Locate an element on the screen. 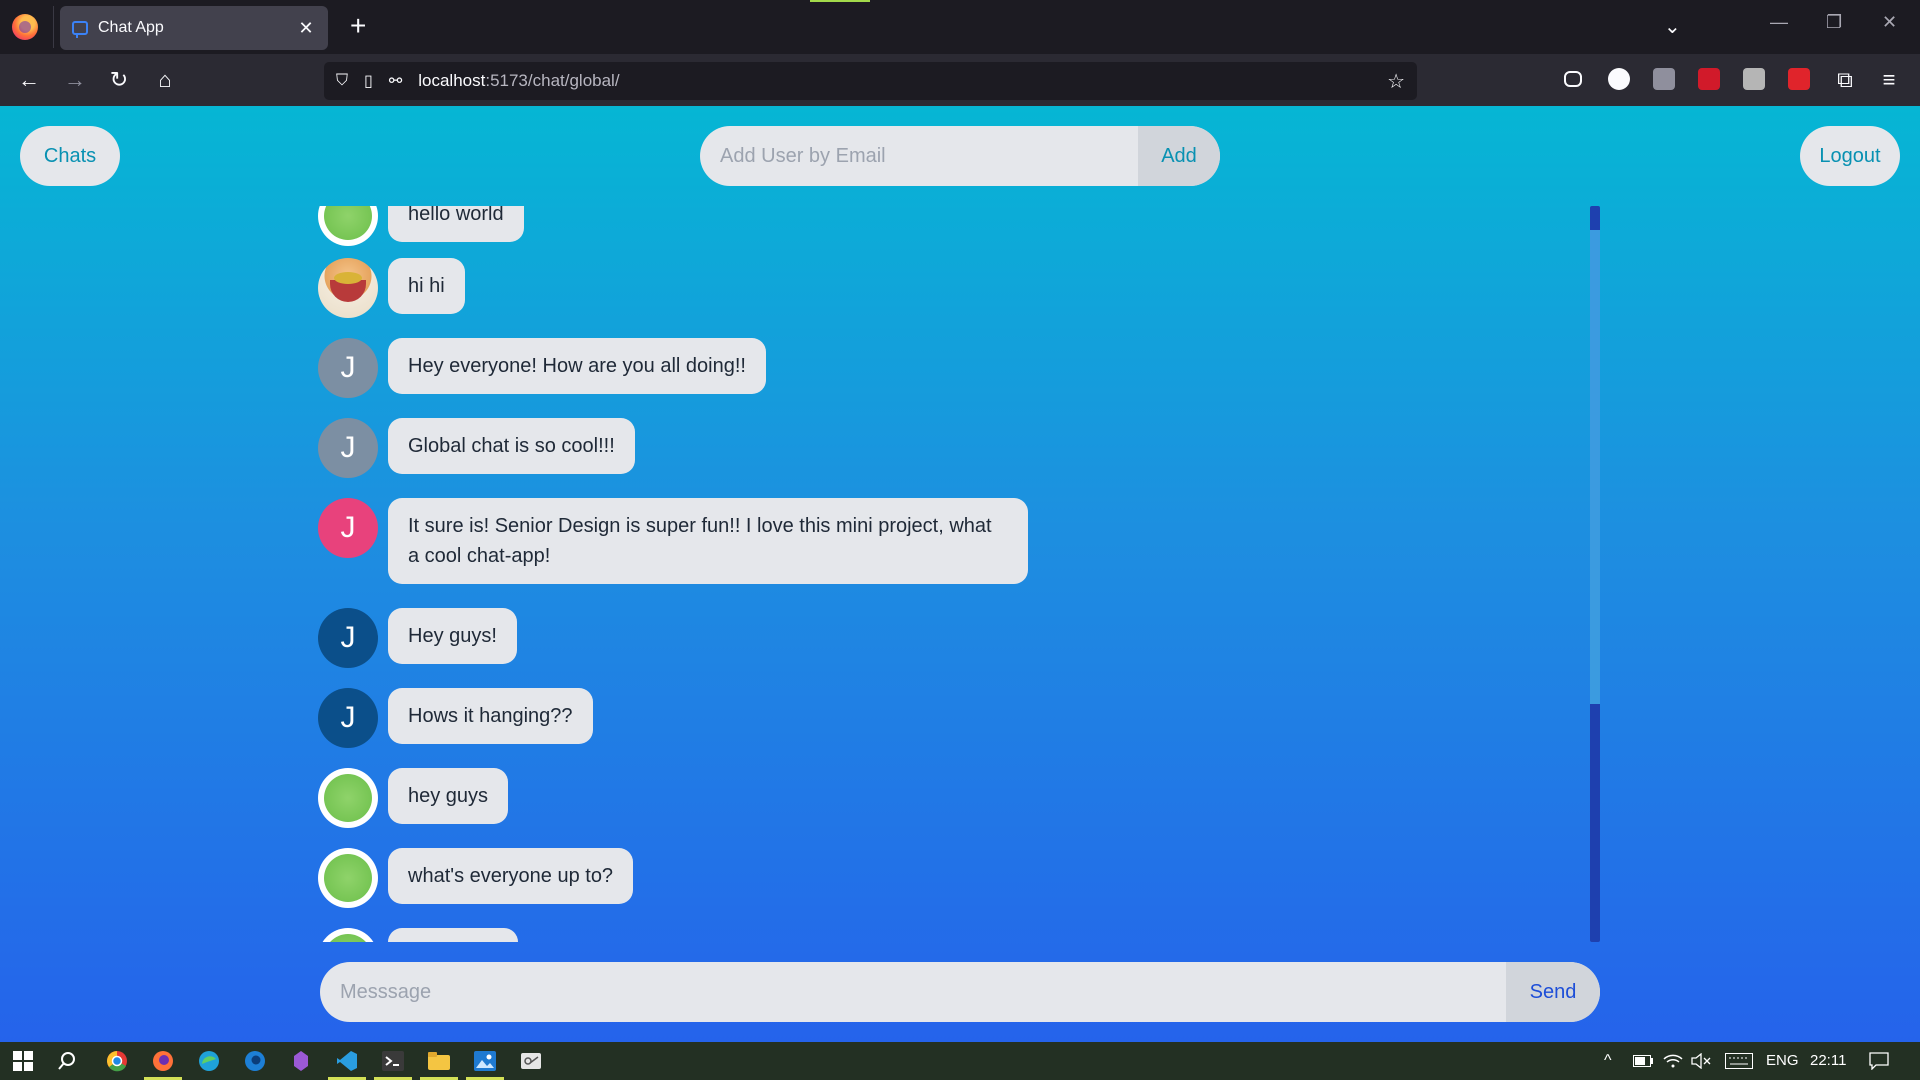  close-window-icon: ✕ is located at coordinates (1889, 22).